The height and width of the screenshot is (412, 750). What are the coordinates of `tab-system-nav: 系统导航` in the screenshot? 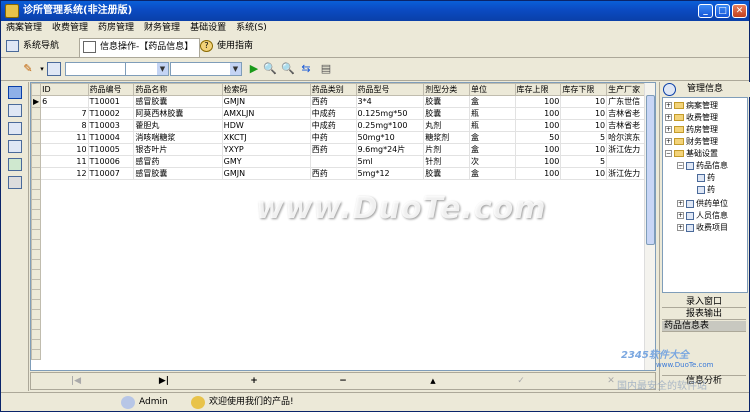 It's located at (34, 47).